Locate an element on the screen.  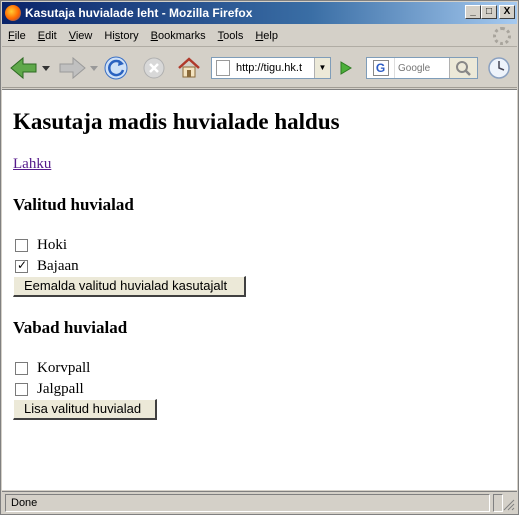
menu-tools: Tools is located at coordinates (231, 36).